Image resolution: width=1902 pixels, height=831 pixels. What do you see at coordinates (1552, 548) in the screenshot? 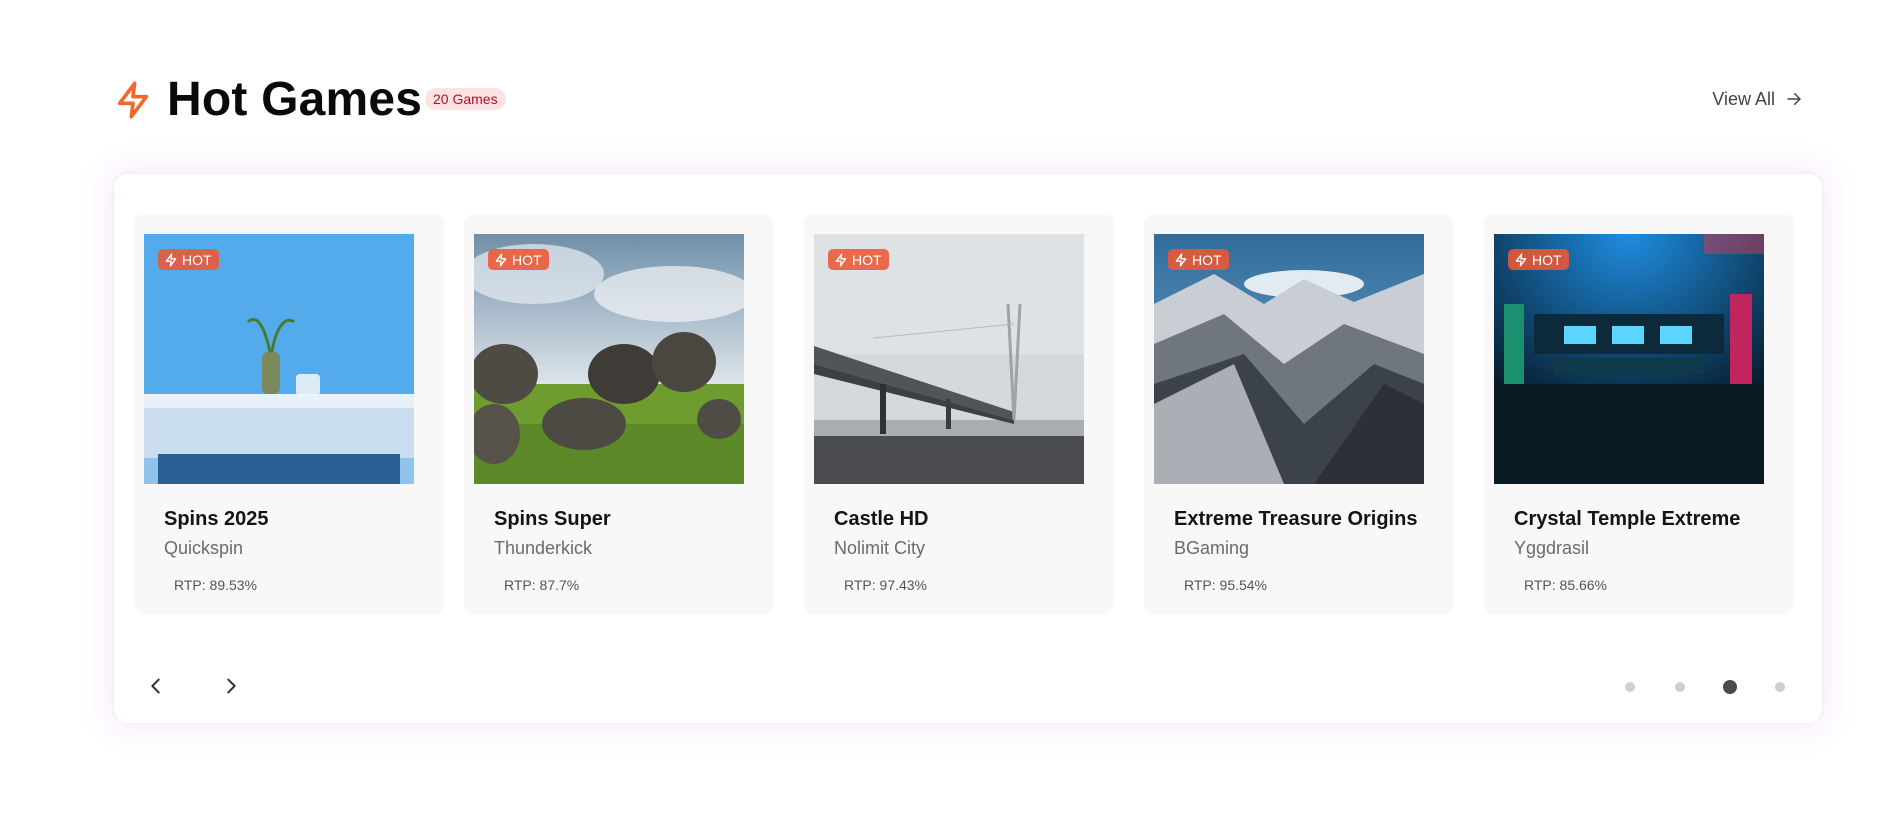
I see `game-provider: Yggdrasil` at bounding box center [1552, 548].